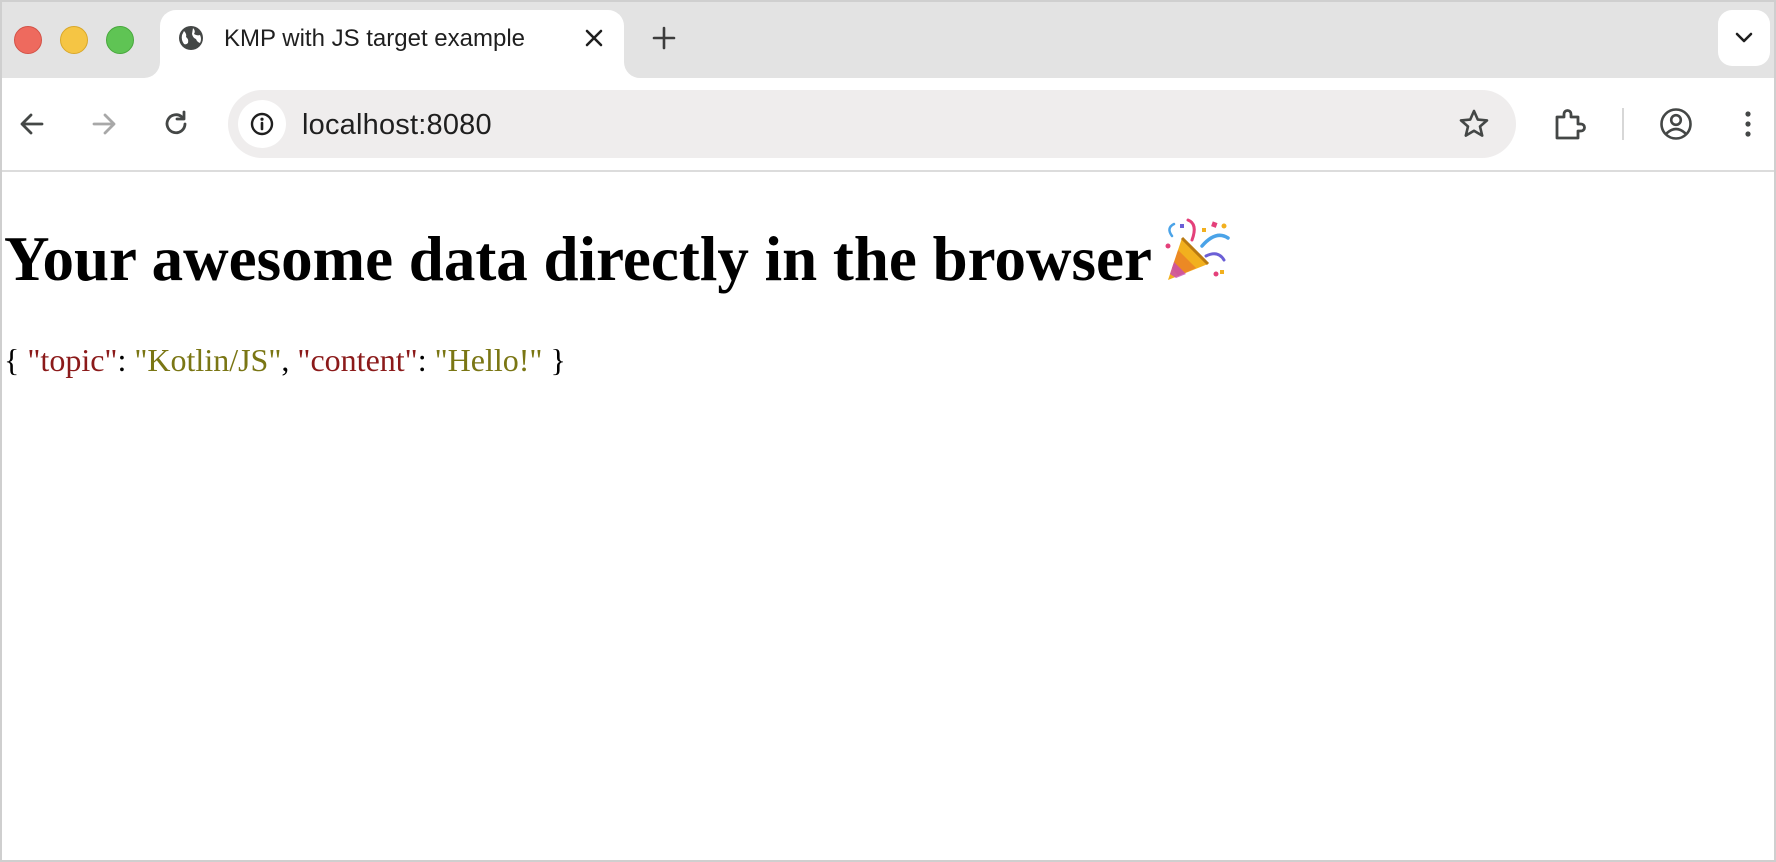 The image size is (1776, 862). I want to click on tab-search-button, so click(1744, 38).